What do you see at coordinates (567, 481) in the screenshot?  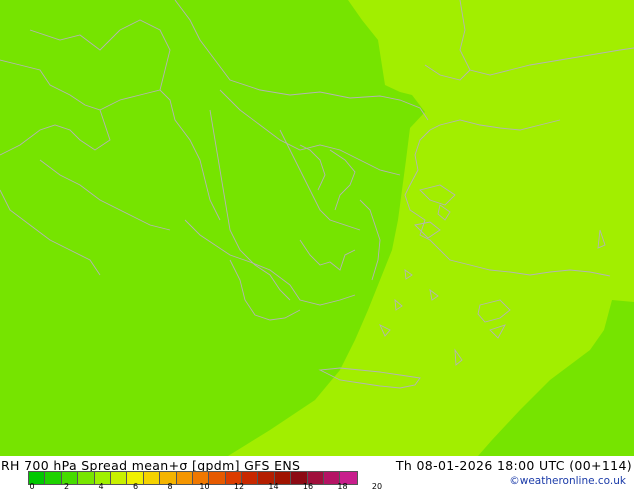 I see `credit-link: ©weatheronline.co.uk` at bounding box center [567, 481].